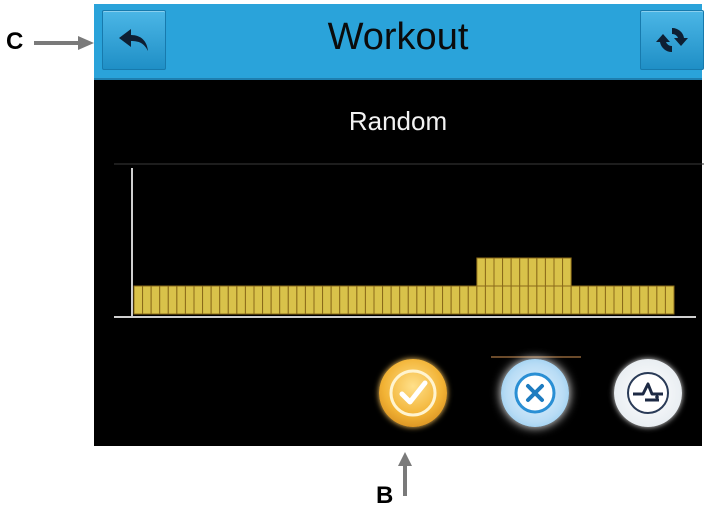 The height and width of the screenshot is (512, 711). I want to click on callout-c-label: C, so click(15, 41).